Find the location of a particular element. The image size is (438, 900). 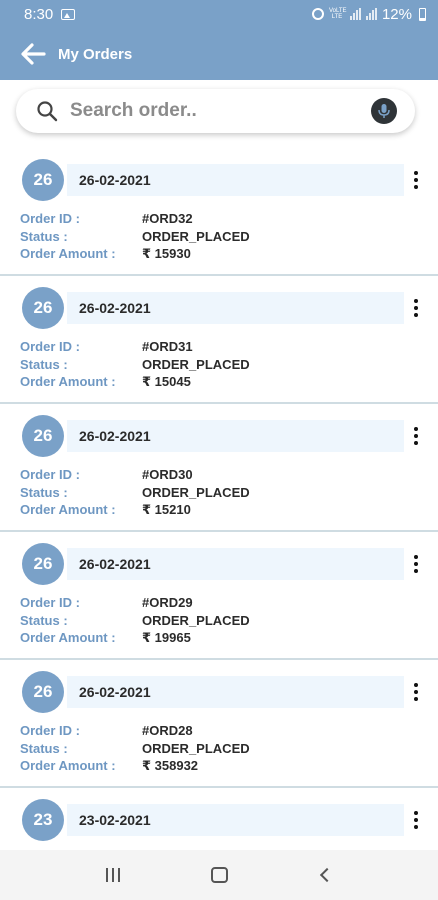

battery-icon is located at coordinates (422, 14).